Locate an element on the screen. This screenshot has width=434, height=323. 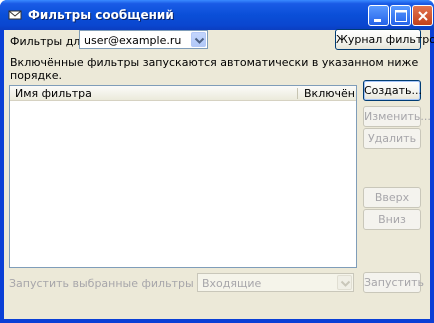
title-bar: Фильтры сообщений is located at coordinates (217, 15).